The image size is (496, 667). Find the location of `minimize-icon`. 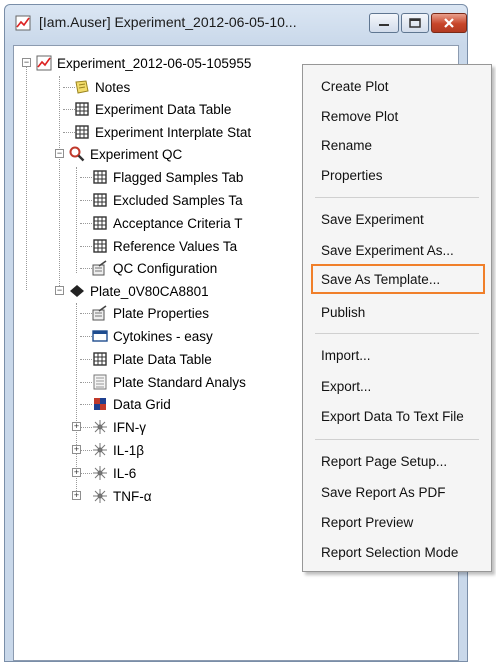

minimize-icon is located at coordinates (384, 25).